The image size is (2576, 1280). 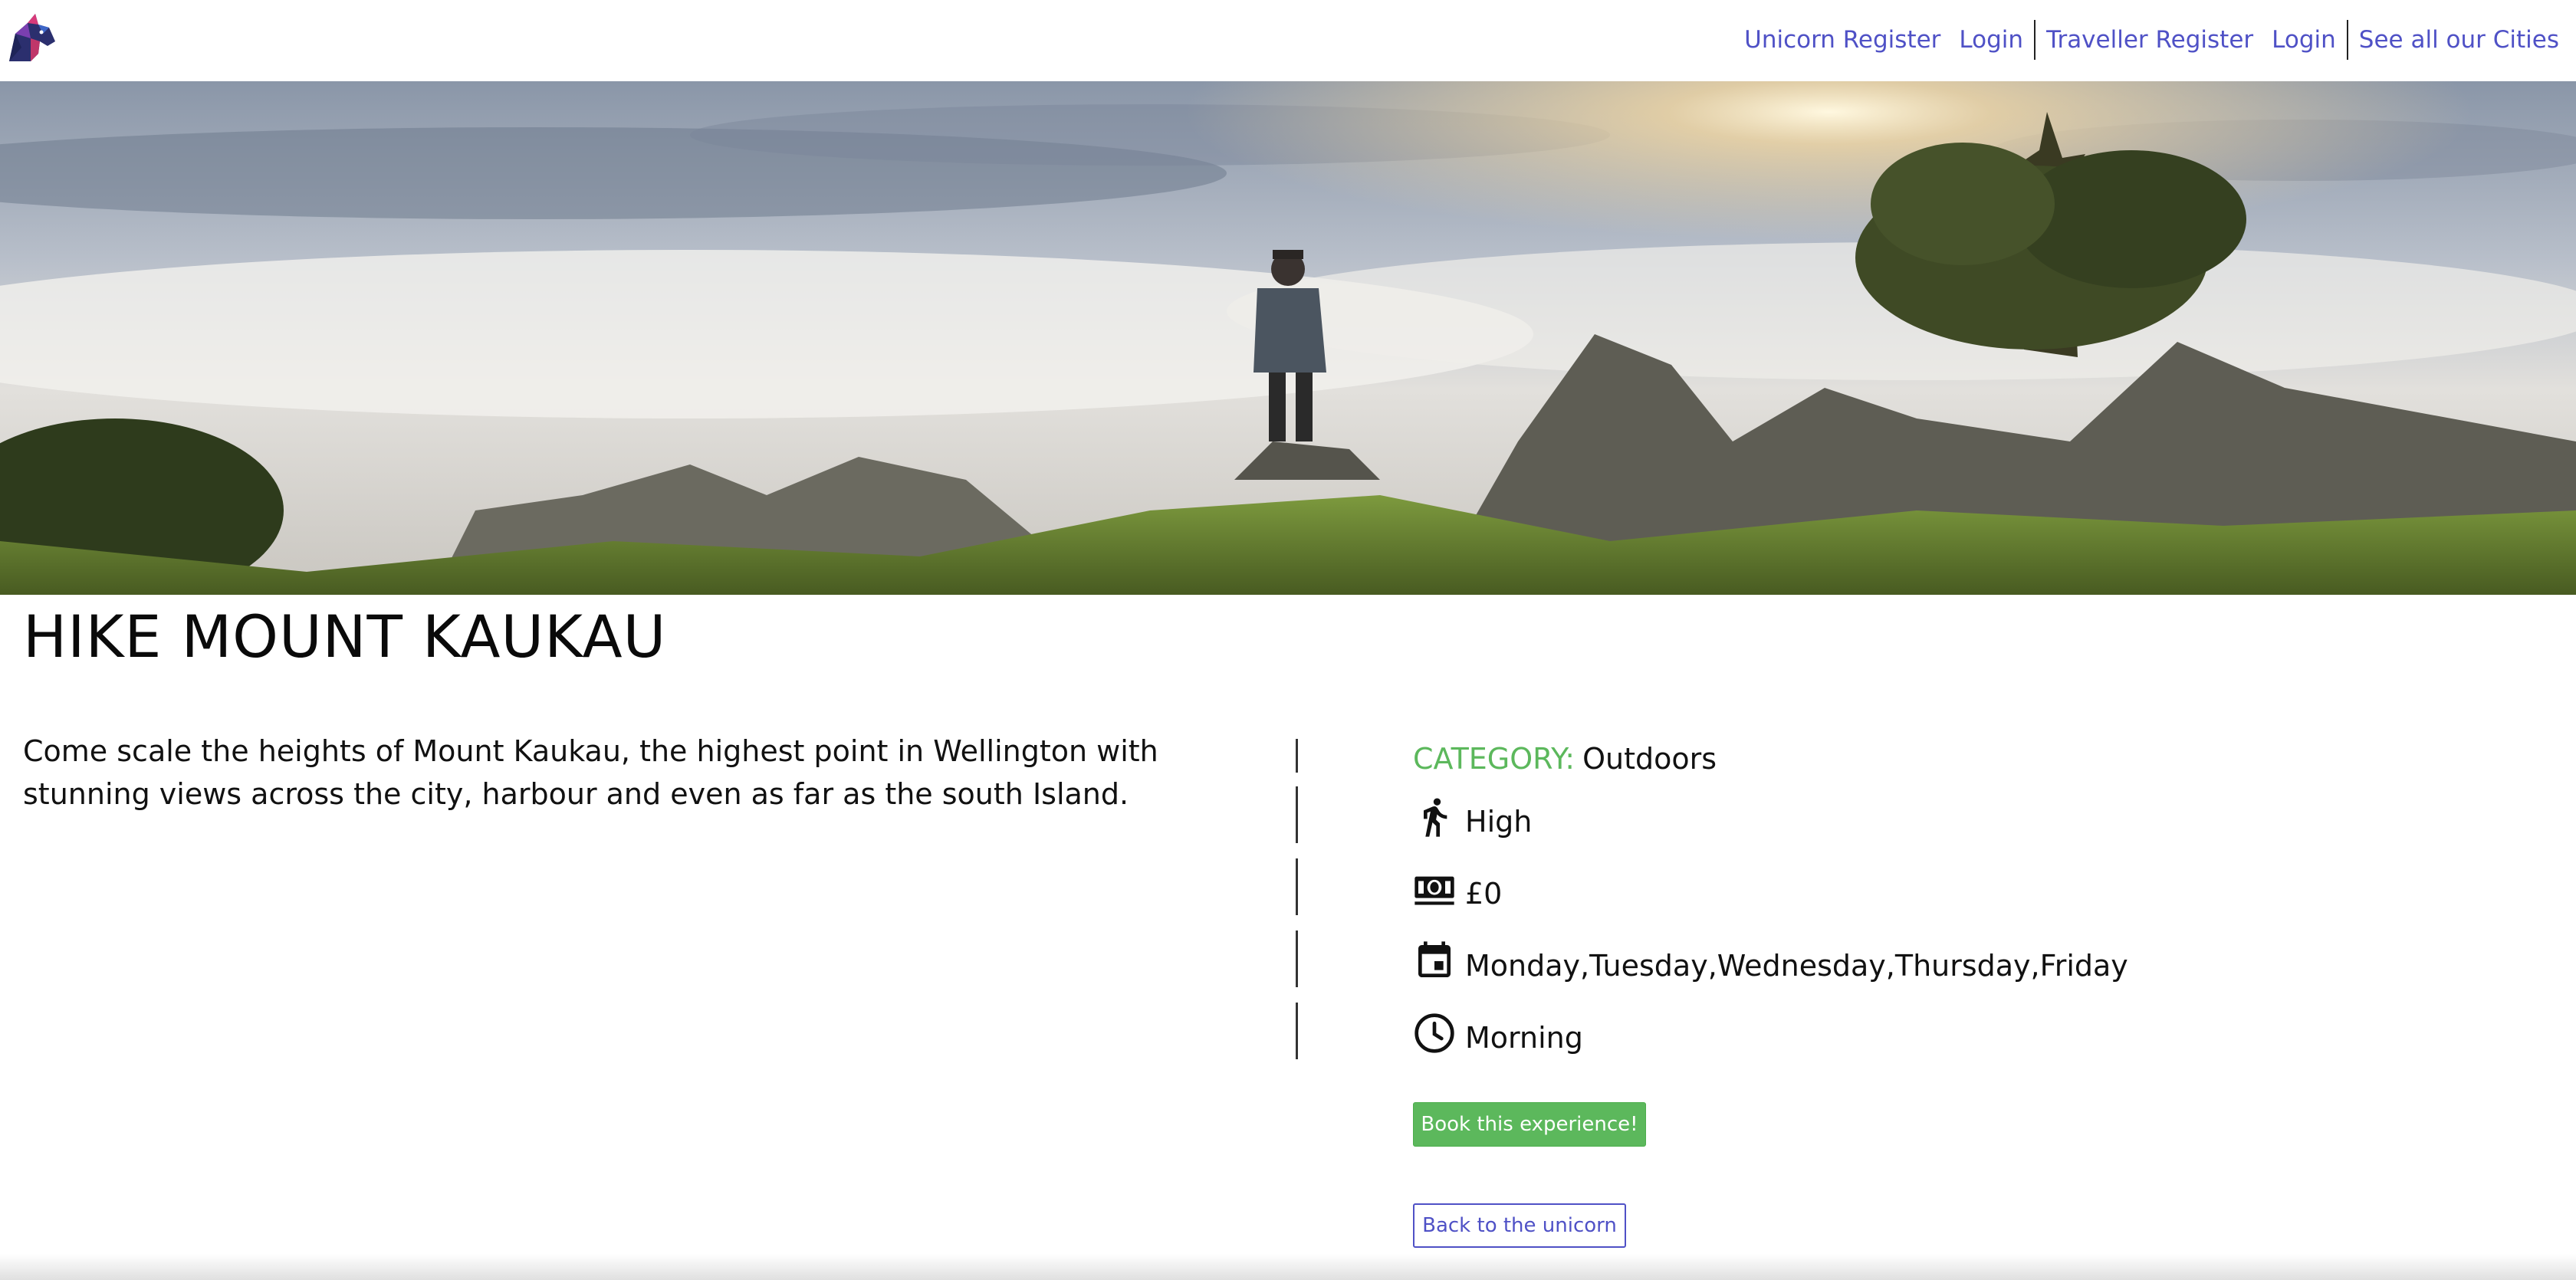 I want to click on time-value: Morning, so click(x=1524, y=1038).